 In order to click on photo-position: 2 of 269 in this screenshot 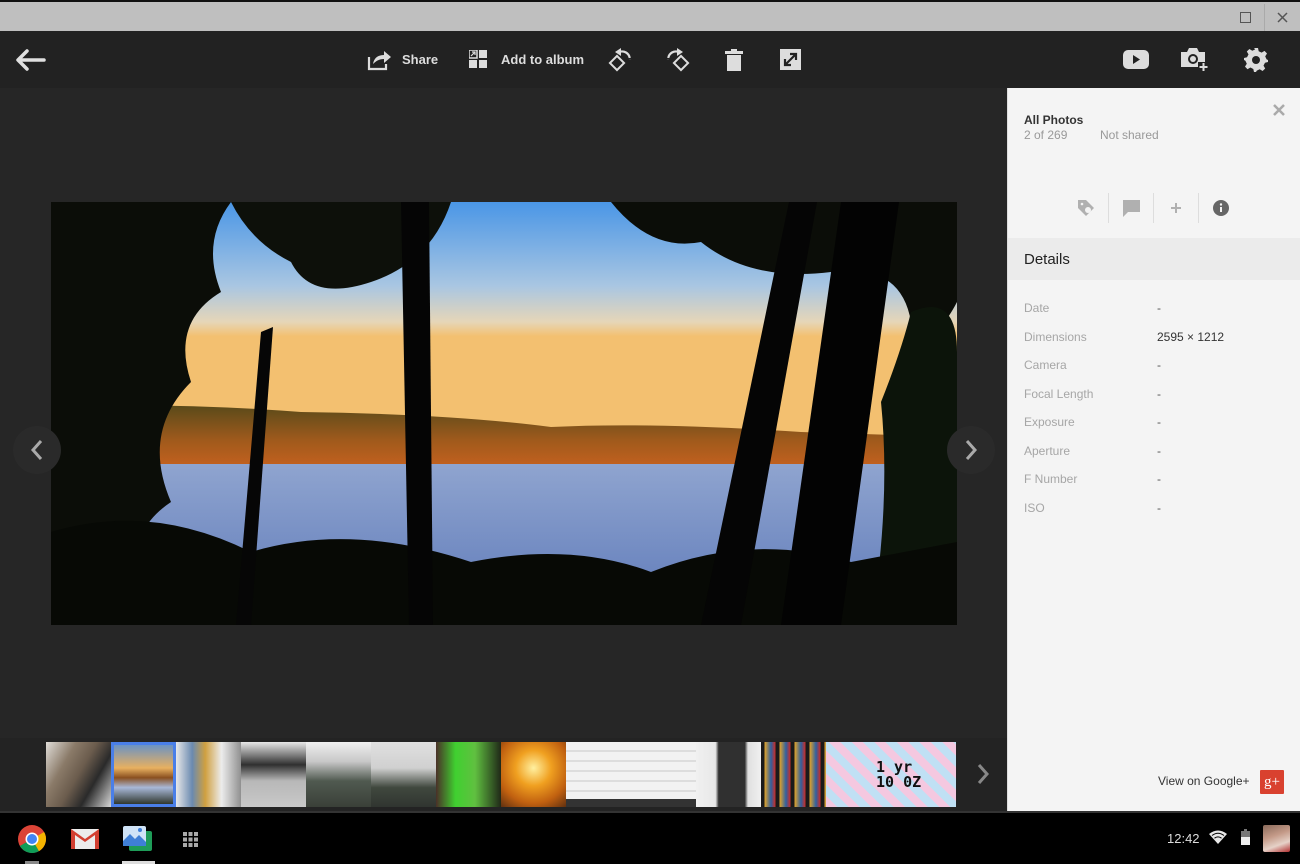, I will do `click(1046, 135)`.